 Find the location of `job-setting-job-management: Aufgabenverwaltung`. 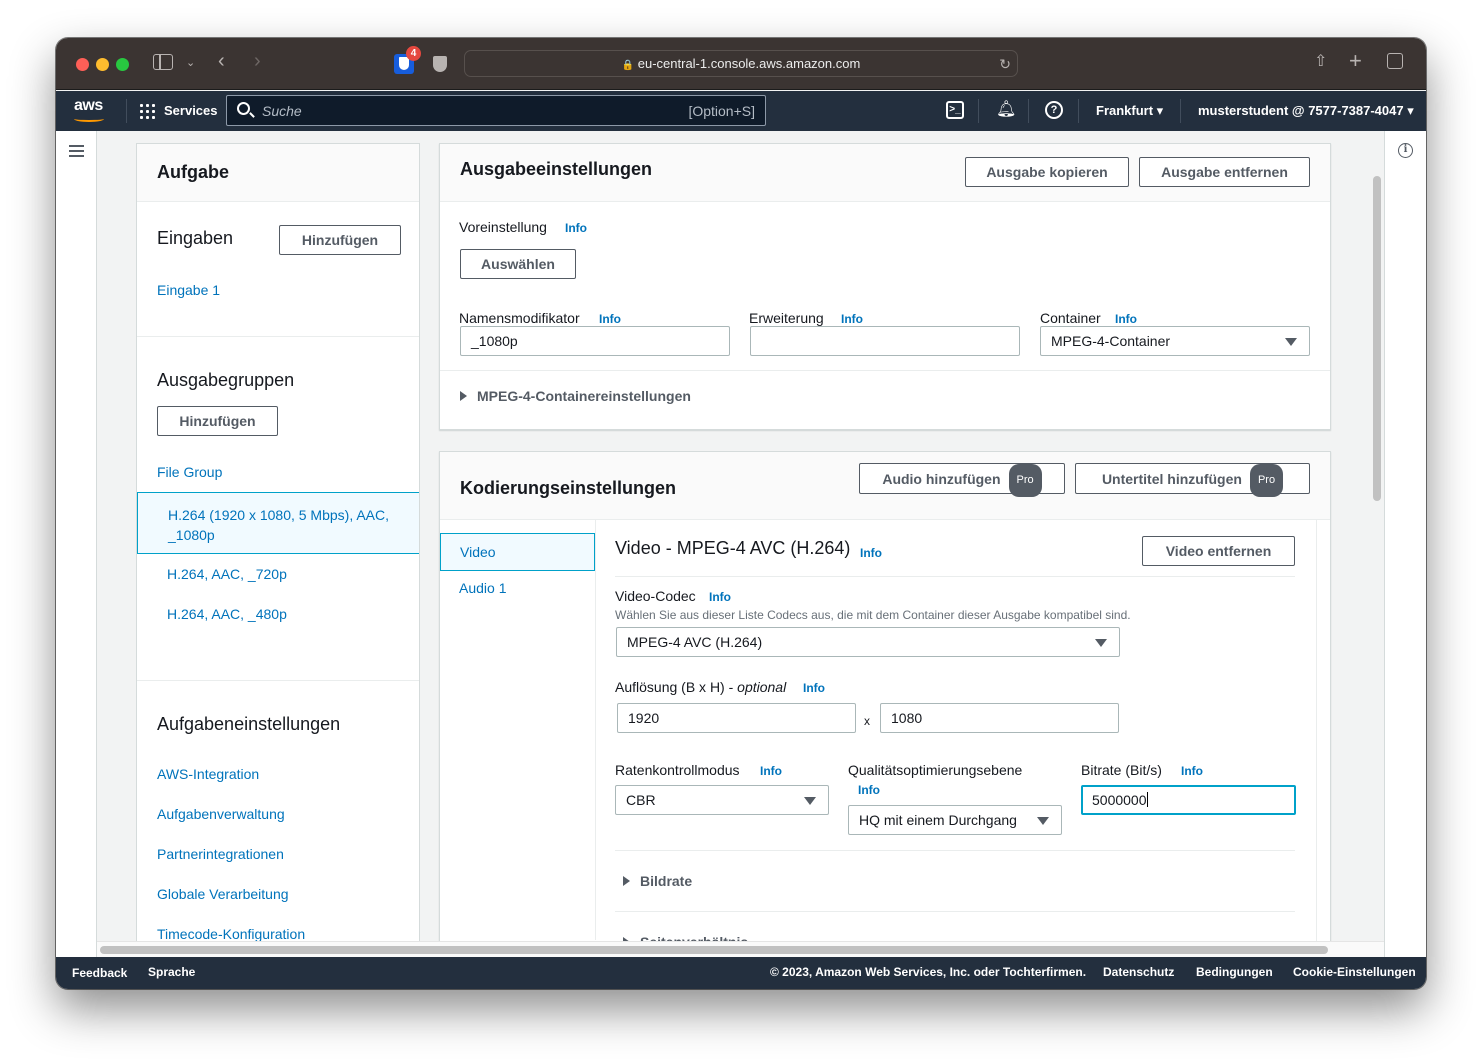

job-setting-job-management: Aufgabenverwaltung is located at coordinates (221, 814).